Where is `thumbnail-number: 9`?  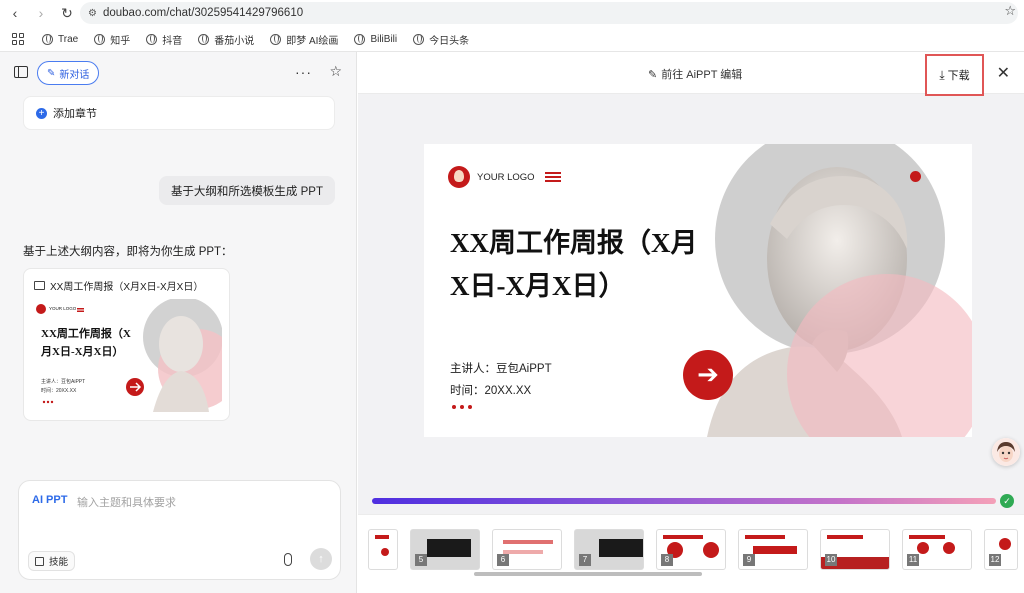
thumbnail-number: 9 is located at coordinates (749, 560).